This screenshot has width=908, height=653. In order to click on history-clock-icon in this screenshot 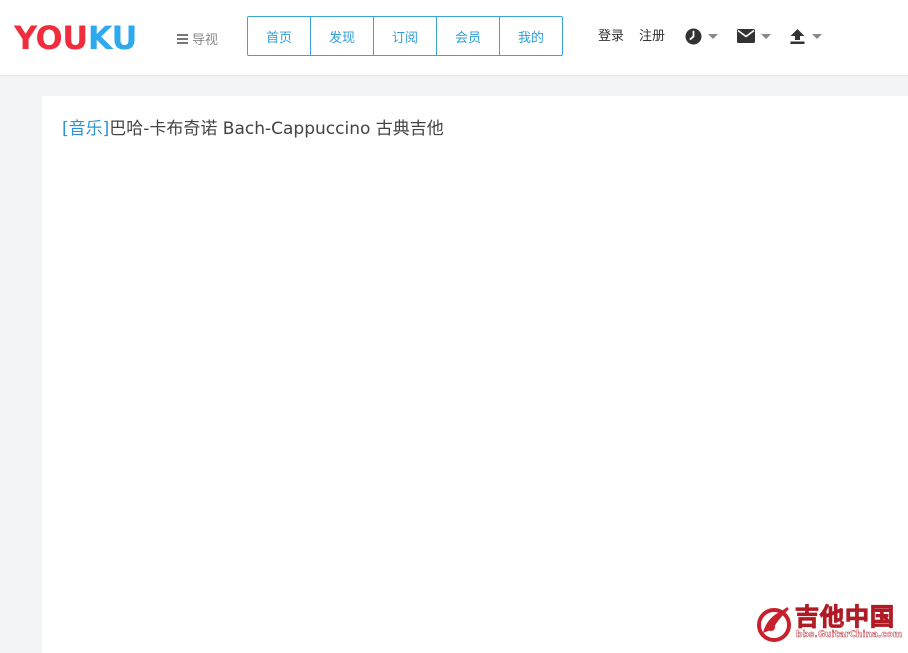, I will do `click(693, 36)`.